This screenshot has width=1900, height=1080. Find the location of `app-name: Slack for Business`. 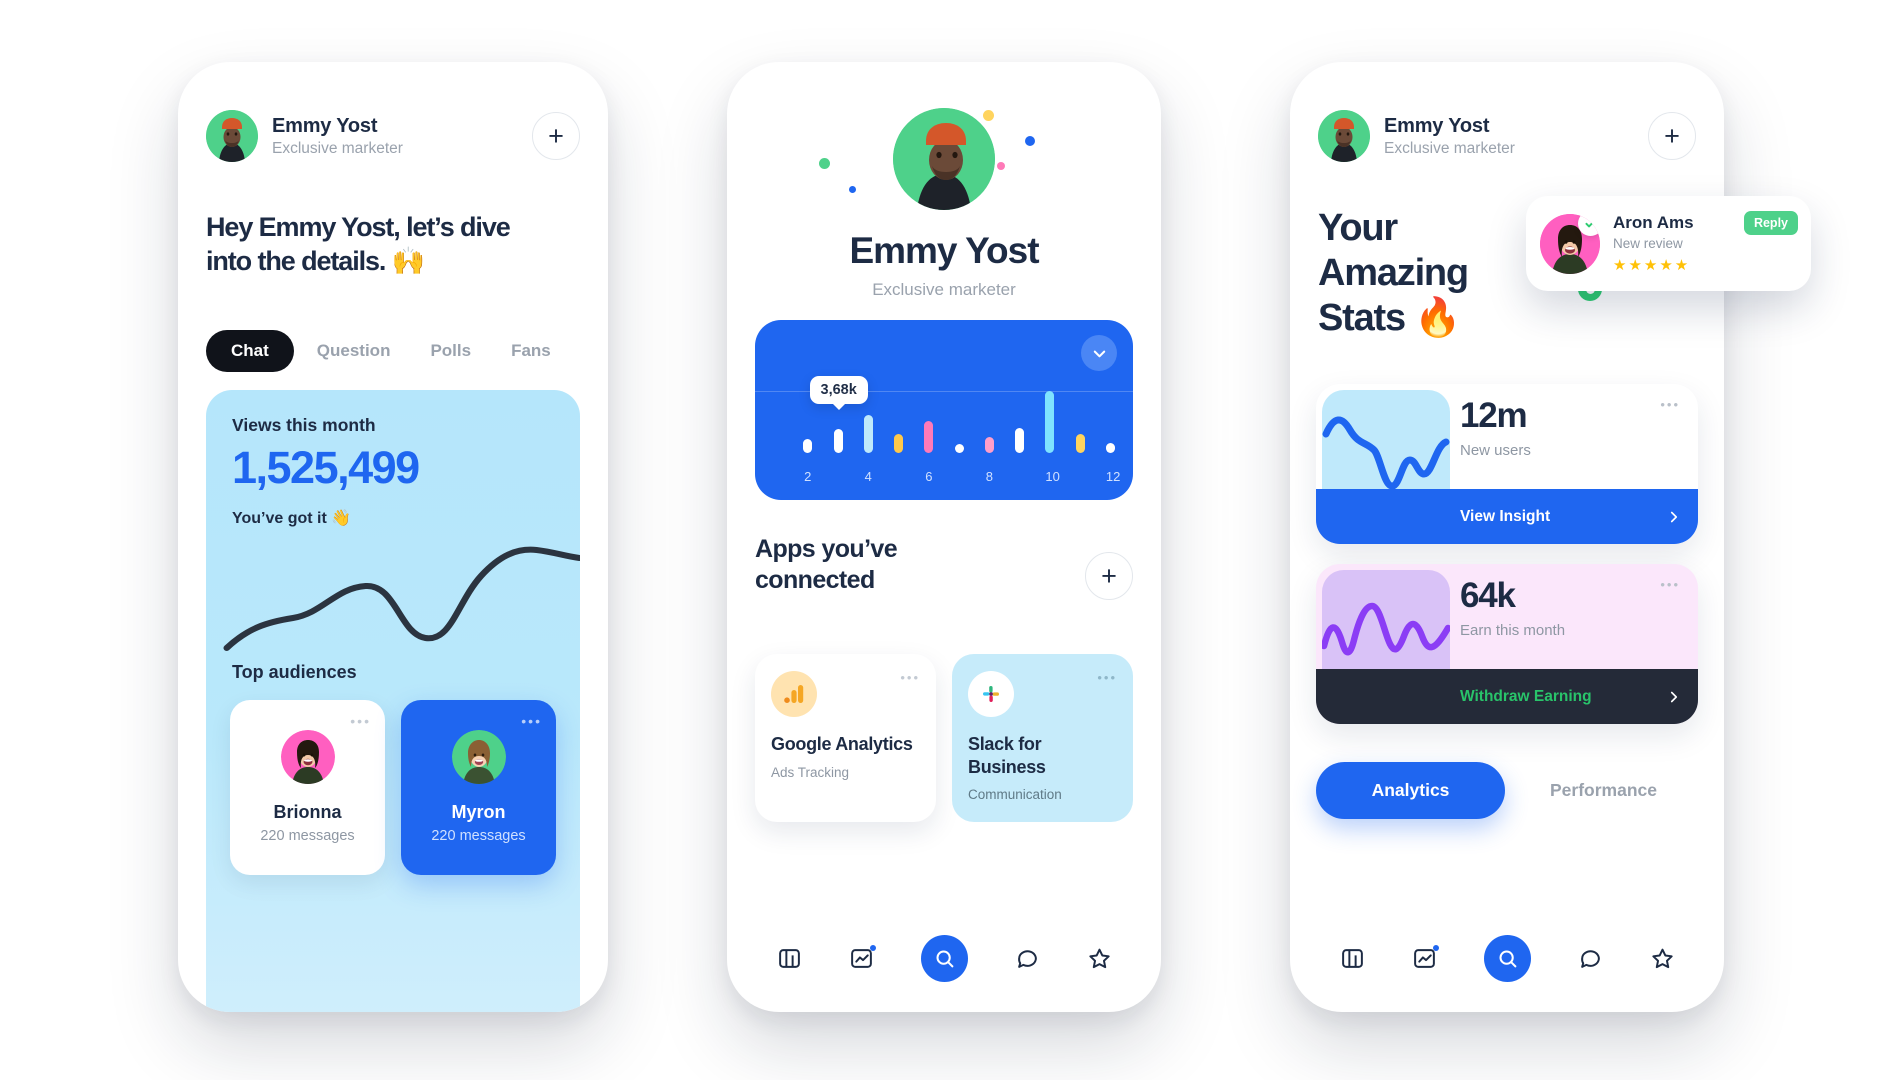

app-name: Slack for Business is located at coordinates (1007, 755).